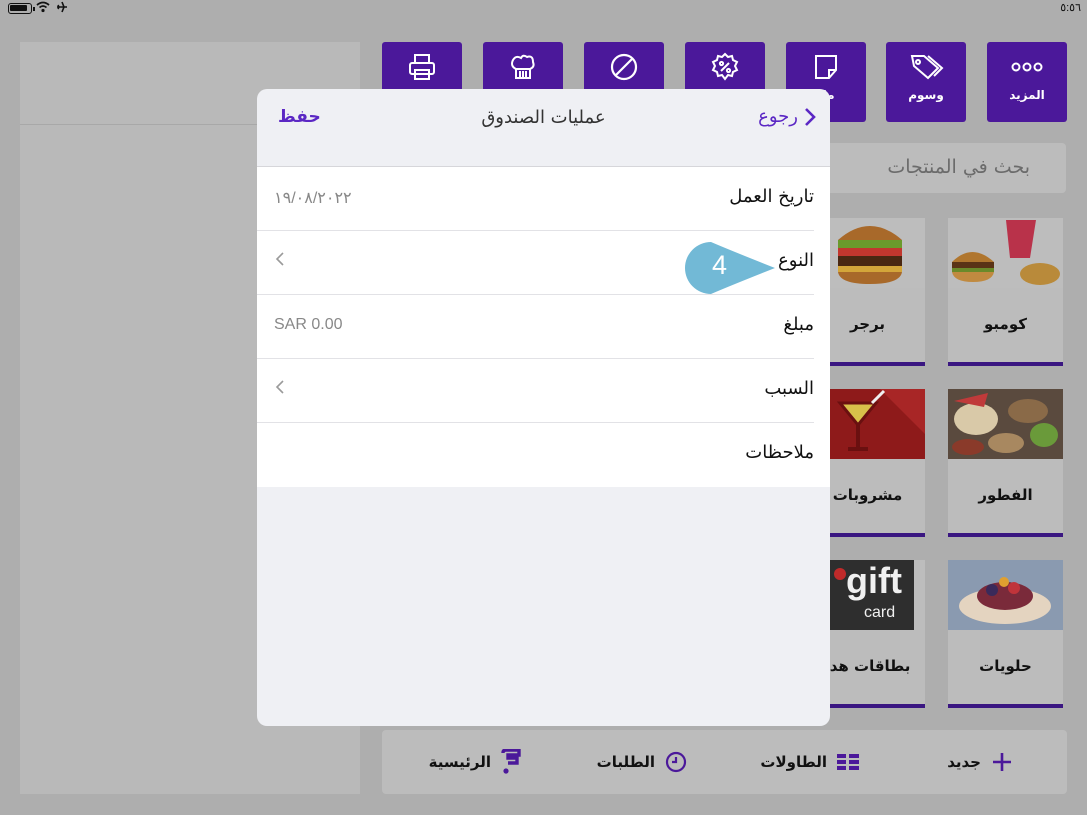 The image size is (1087, 815). Describe the element at coordinates (62, 8) in the screenshot. I see `airplane-icon` at that location.